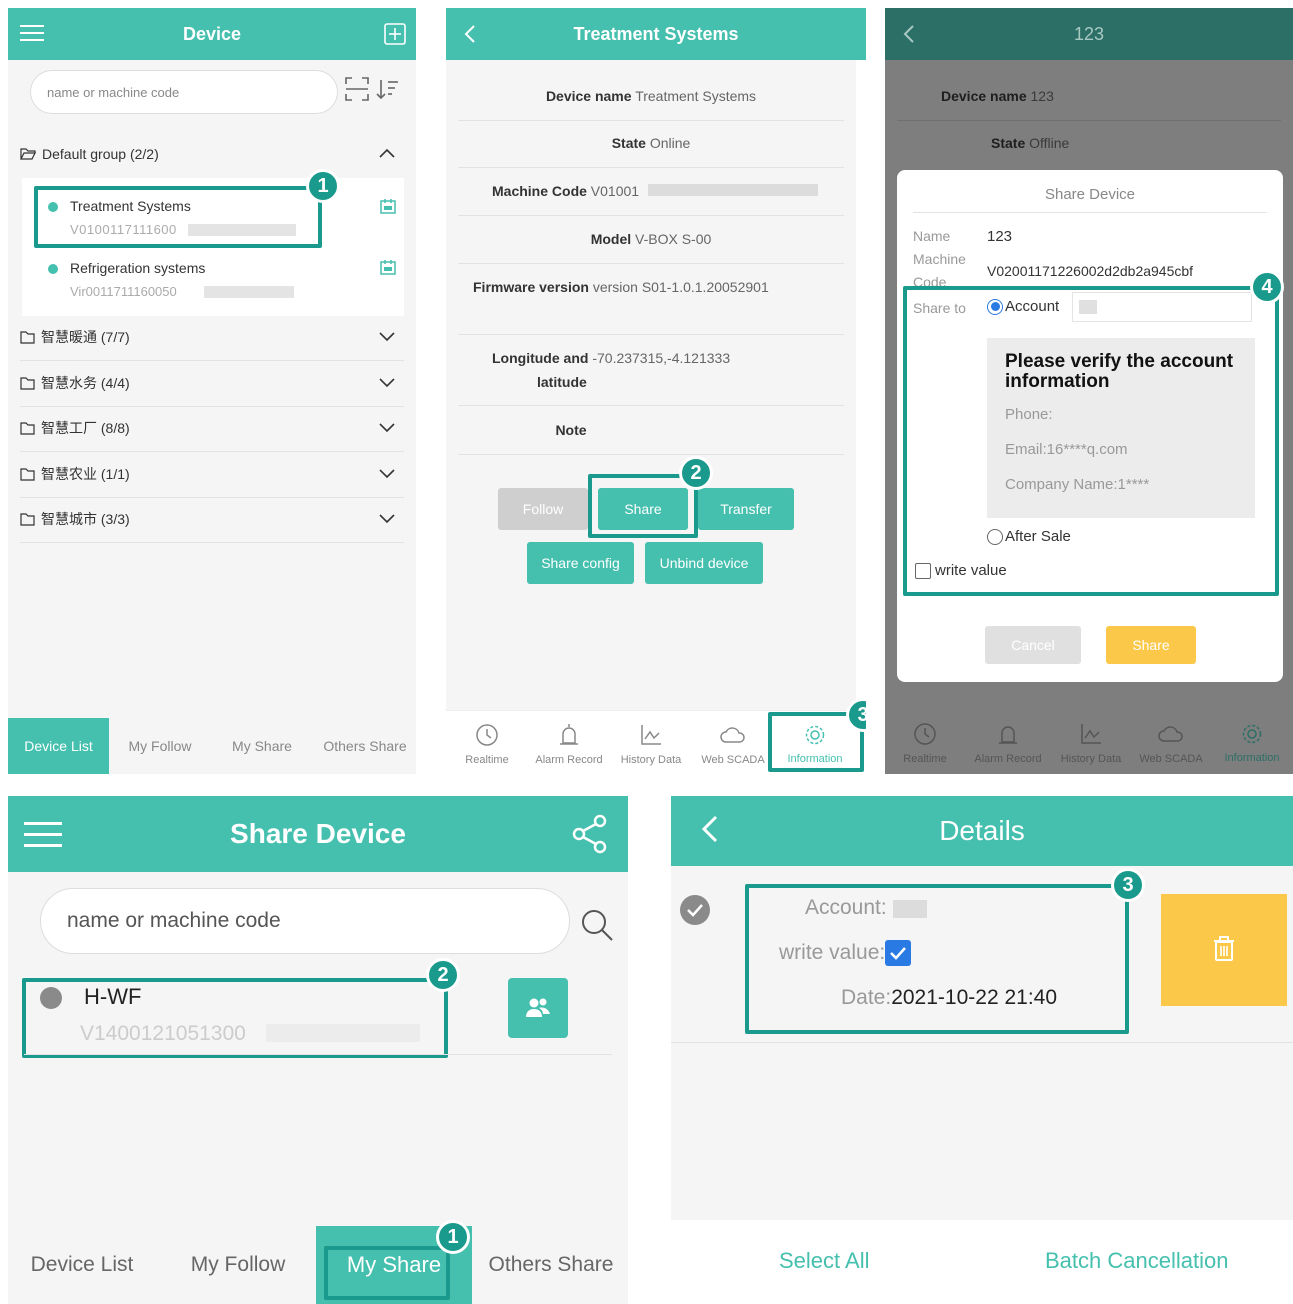  Describe the element at coordinates (571, 430) in the screenshot. I see `note-row: Note` at that location.